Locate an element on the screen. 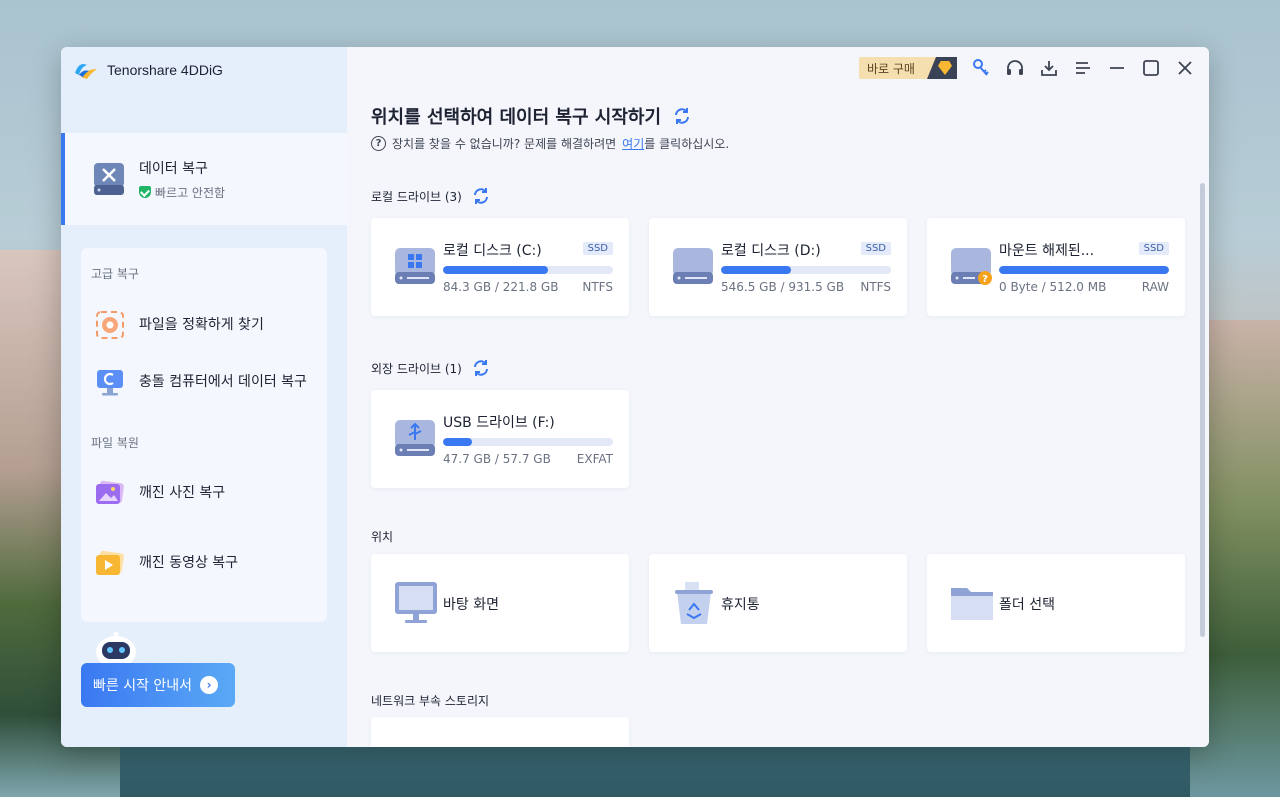 This screenshot has height=797, width=1280. drive-size: 47.7 GB / 57.7 GB is located at coordinates (497, 459).